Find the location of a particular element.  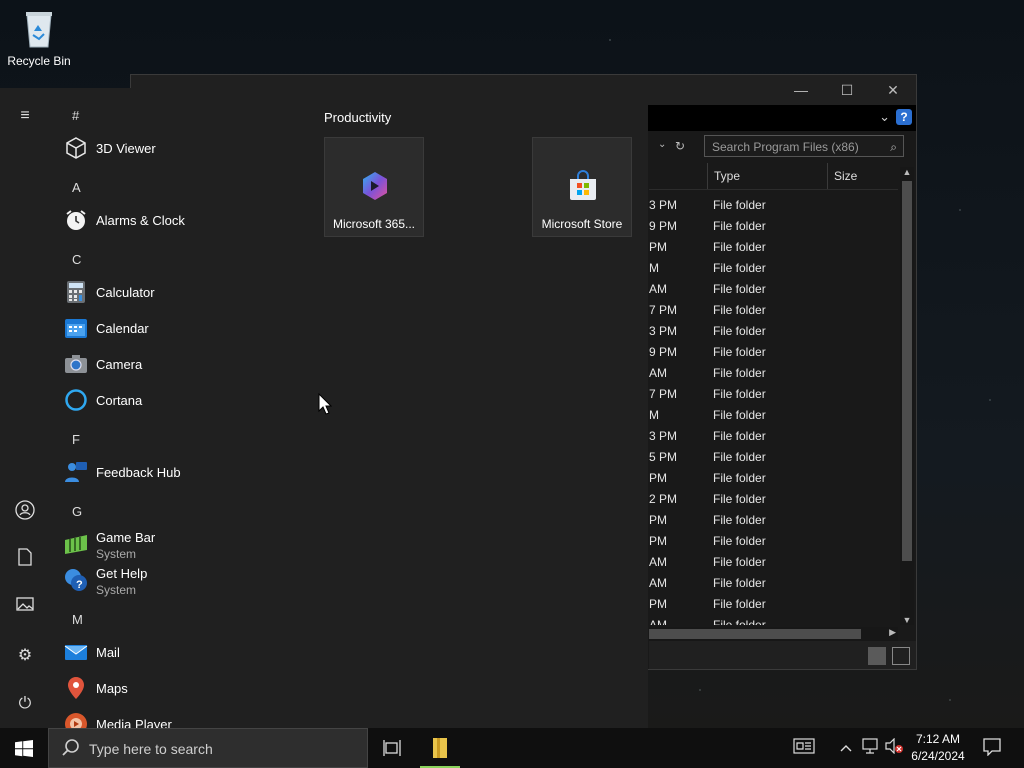

app-feedback-hub: Feedback Hub is located at coordinates (182, 473).